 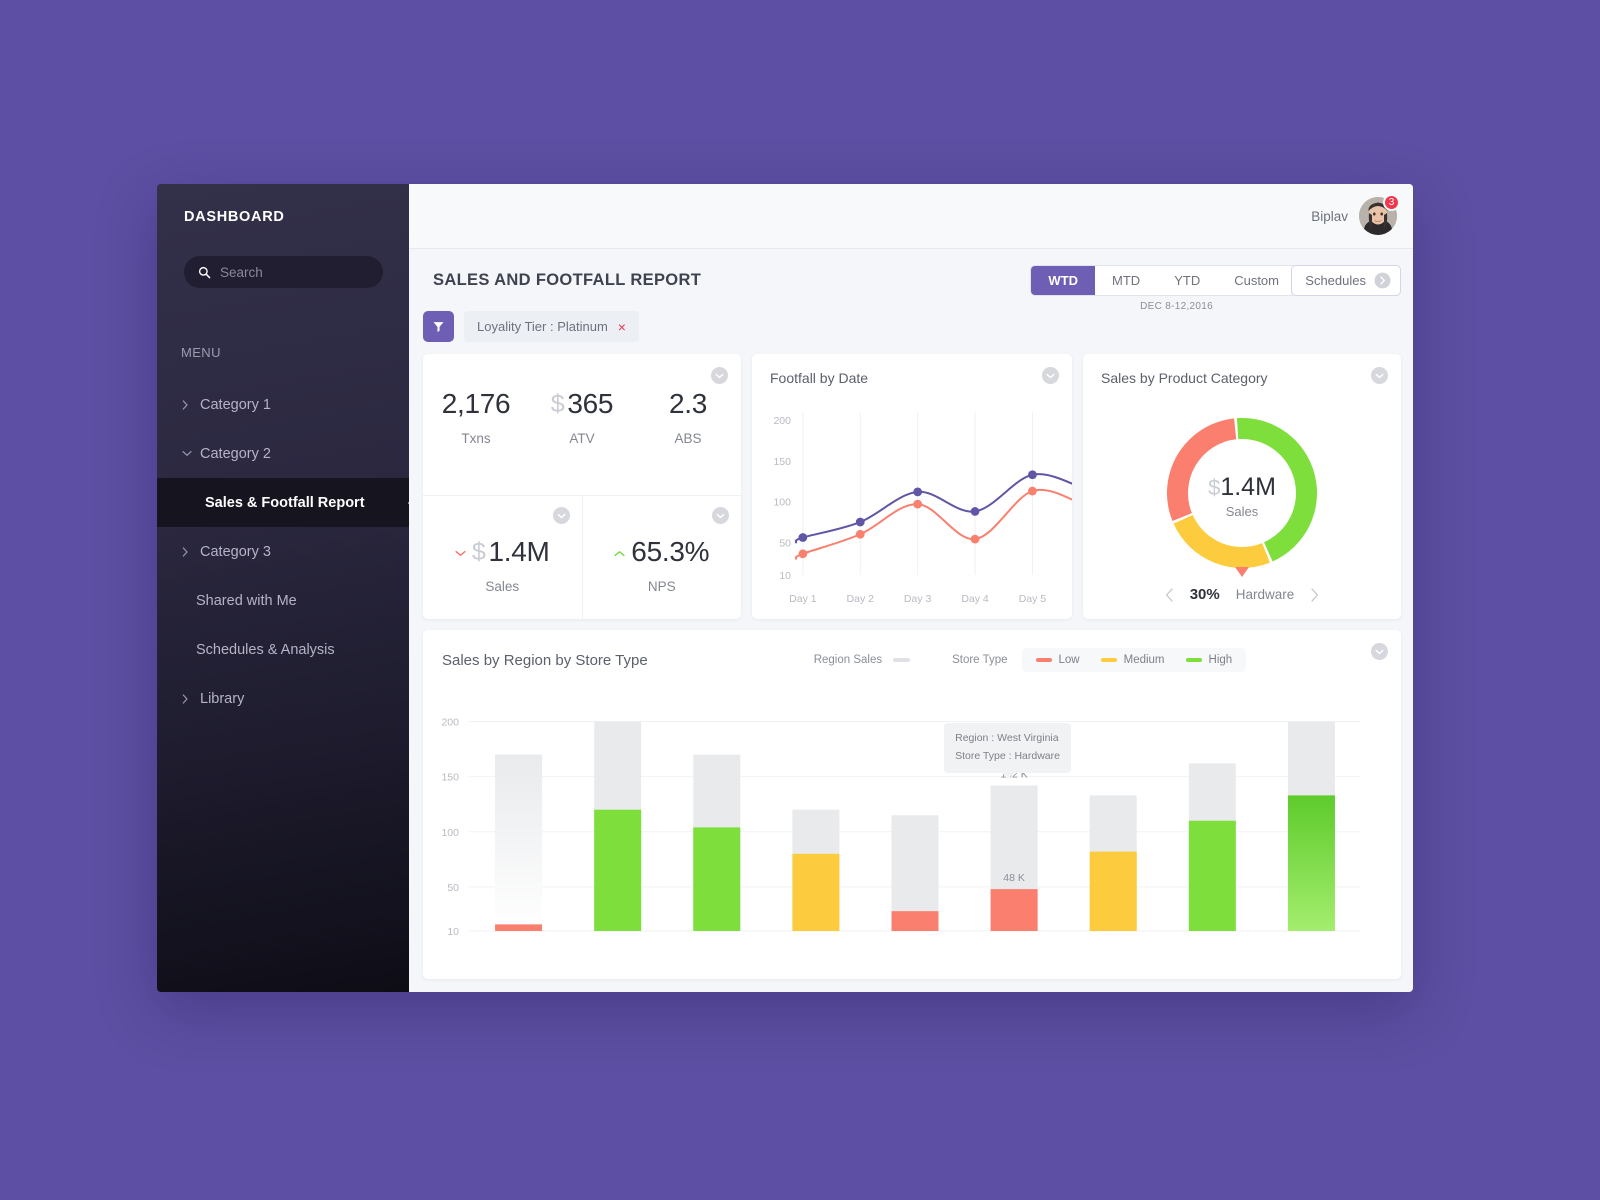 I want to click on sidebar-item-shared-with-me: Shared with Me, so click(x=283, y=600).